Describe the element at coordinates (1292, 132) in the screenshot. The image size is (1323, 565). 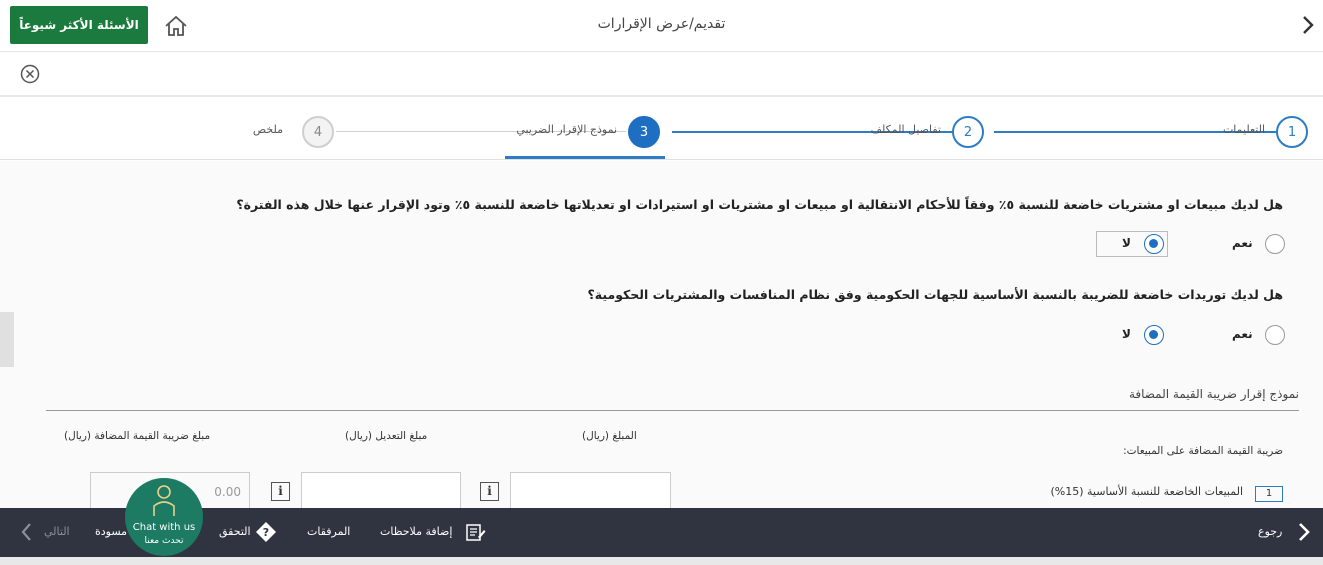
I see `step-1-circle: 1` at that location.